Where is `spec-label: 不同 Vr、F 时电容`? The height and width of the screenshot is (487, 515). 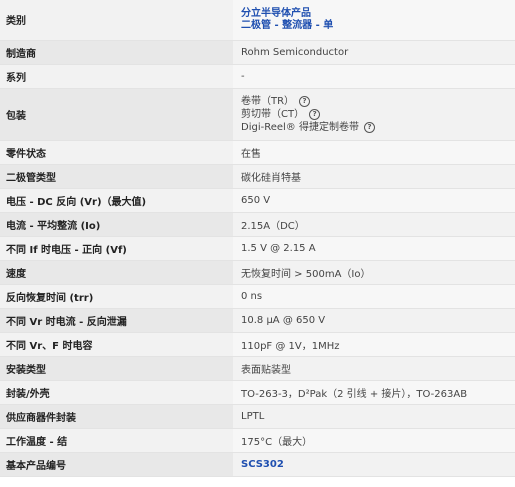
spec-label: 不同 Vr、F 时电容 is located at coordinates (116, 344).